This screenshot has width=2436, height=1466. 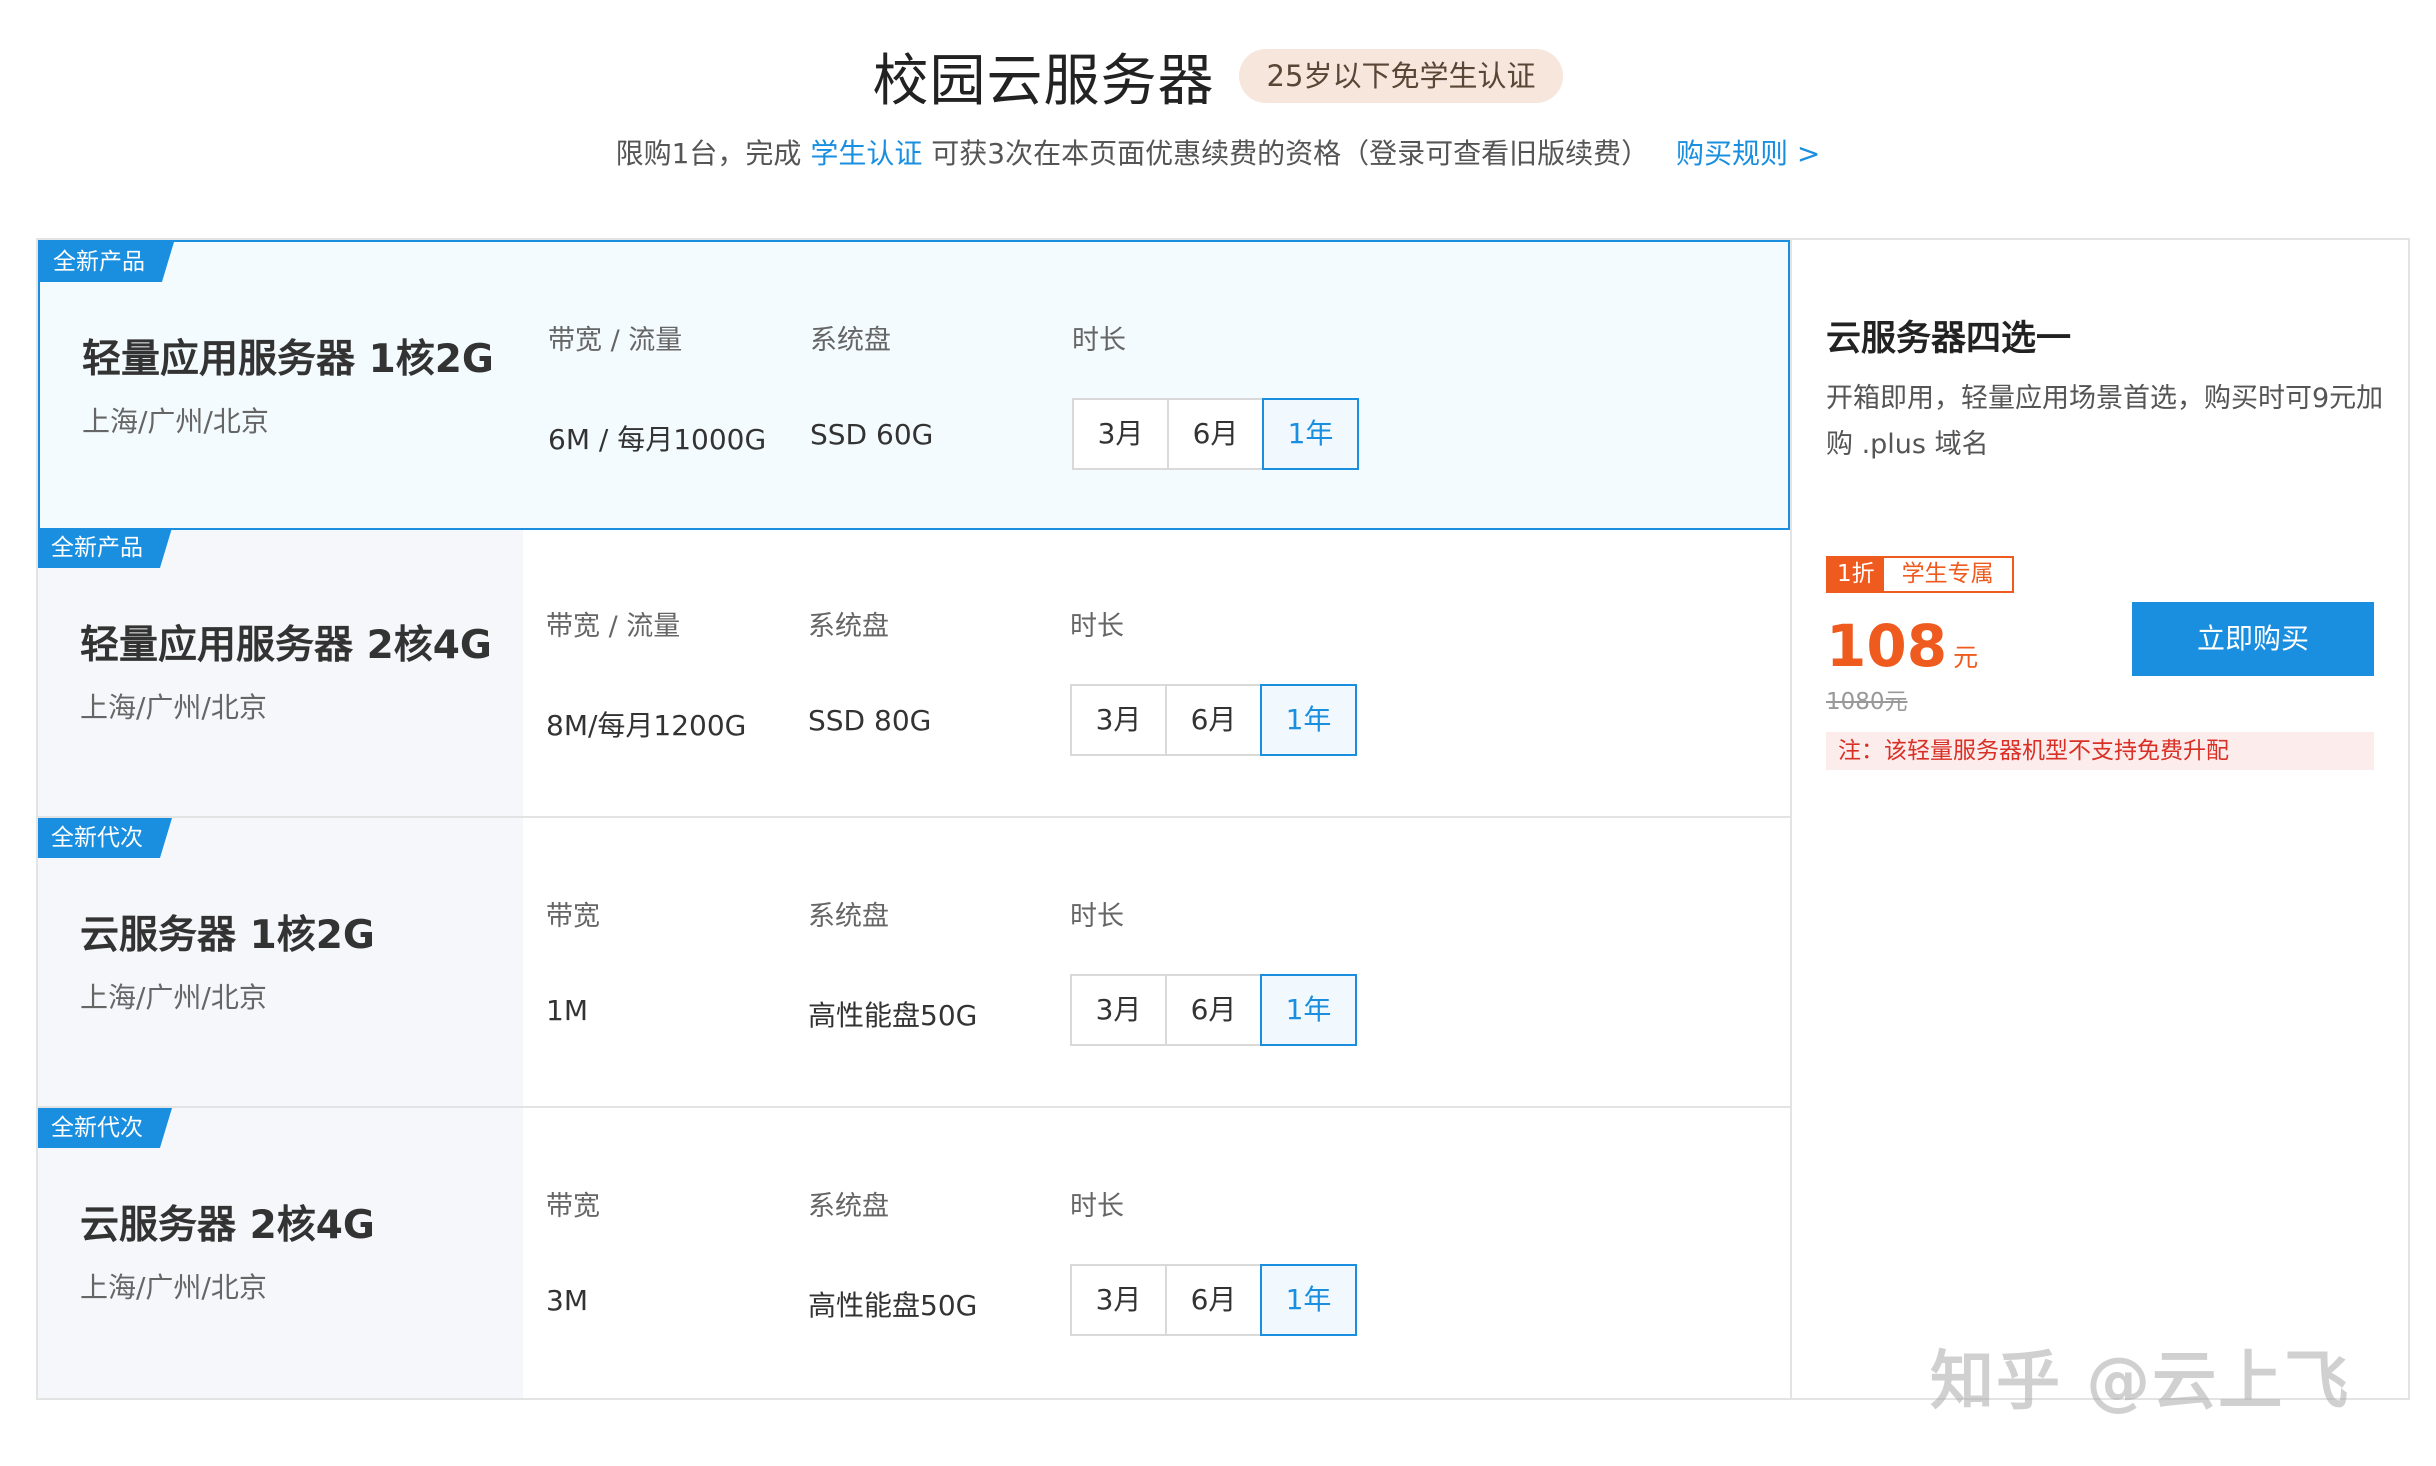 What do you see at coordinates (1856, 574) in the screenshot?
I see `discount-badge: 1折` at bounding box center [1856, 574].